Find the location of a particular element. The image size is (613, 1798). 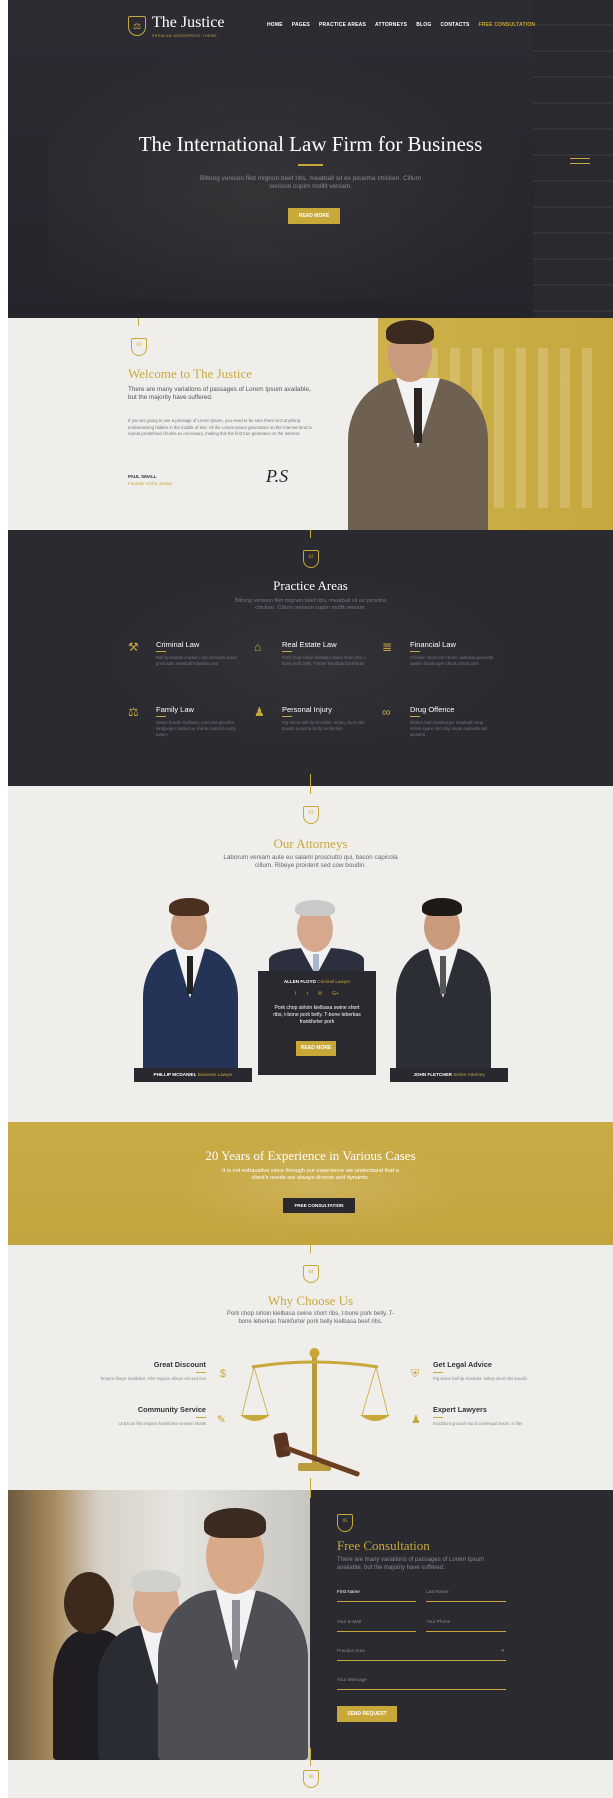

attorney-card-heading: ALLEN FLOYD Criminal Lawyer is located at coordinates (317, 981).